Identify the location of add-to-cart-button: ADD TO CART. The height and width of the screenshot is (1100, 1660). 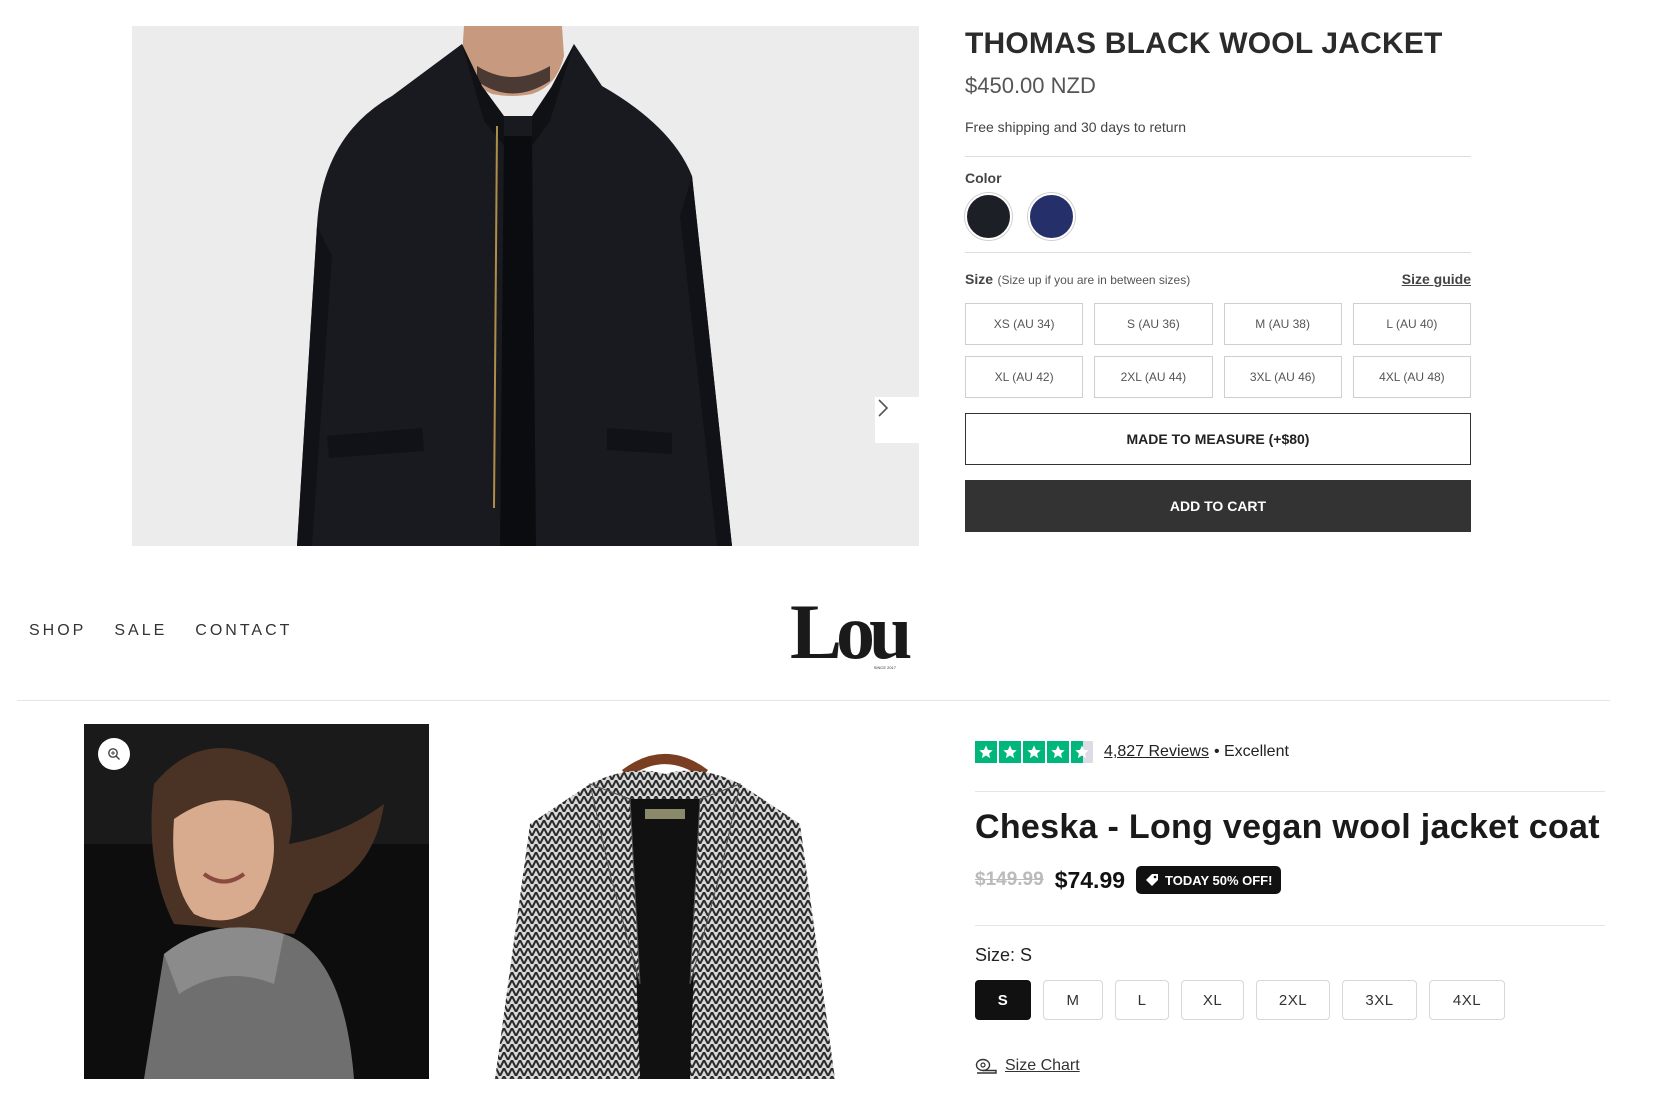
(1218, 506).